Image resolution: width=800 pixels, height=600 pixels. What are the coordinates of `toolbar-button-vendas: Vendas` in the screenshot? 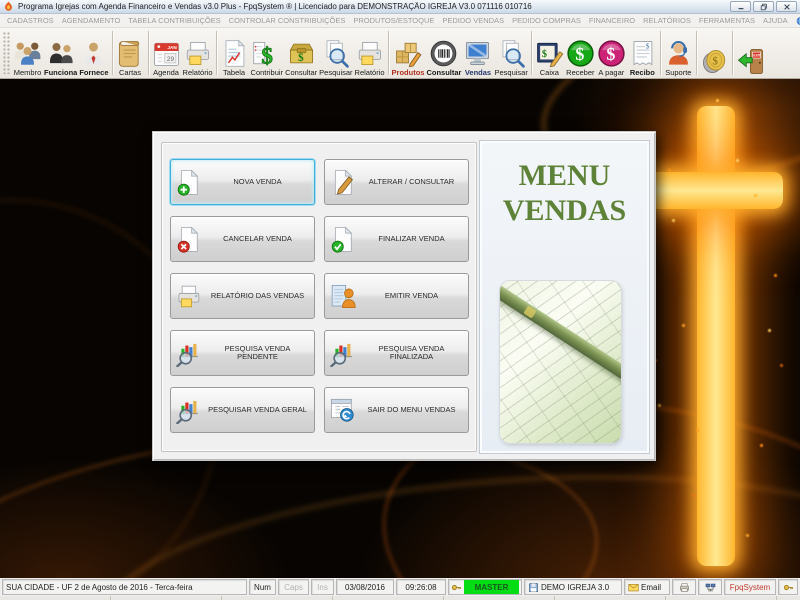 It's located at (477, 53).